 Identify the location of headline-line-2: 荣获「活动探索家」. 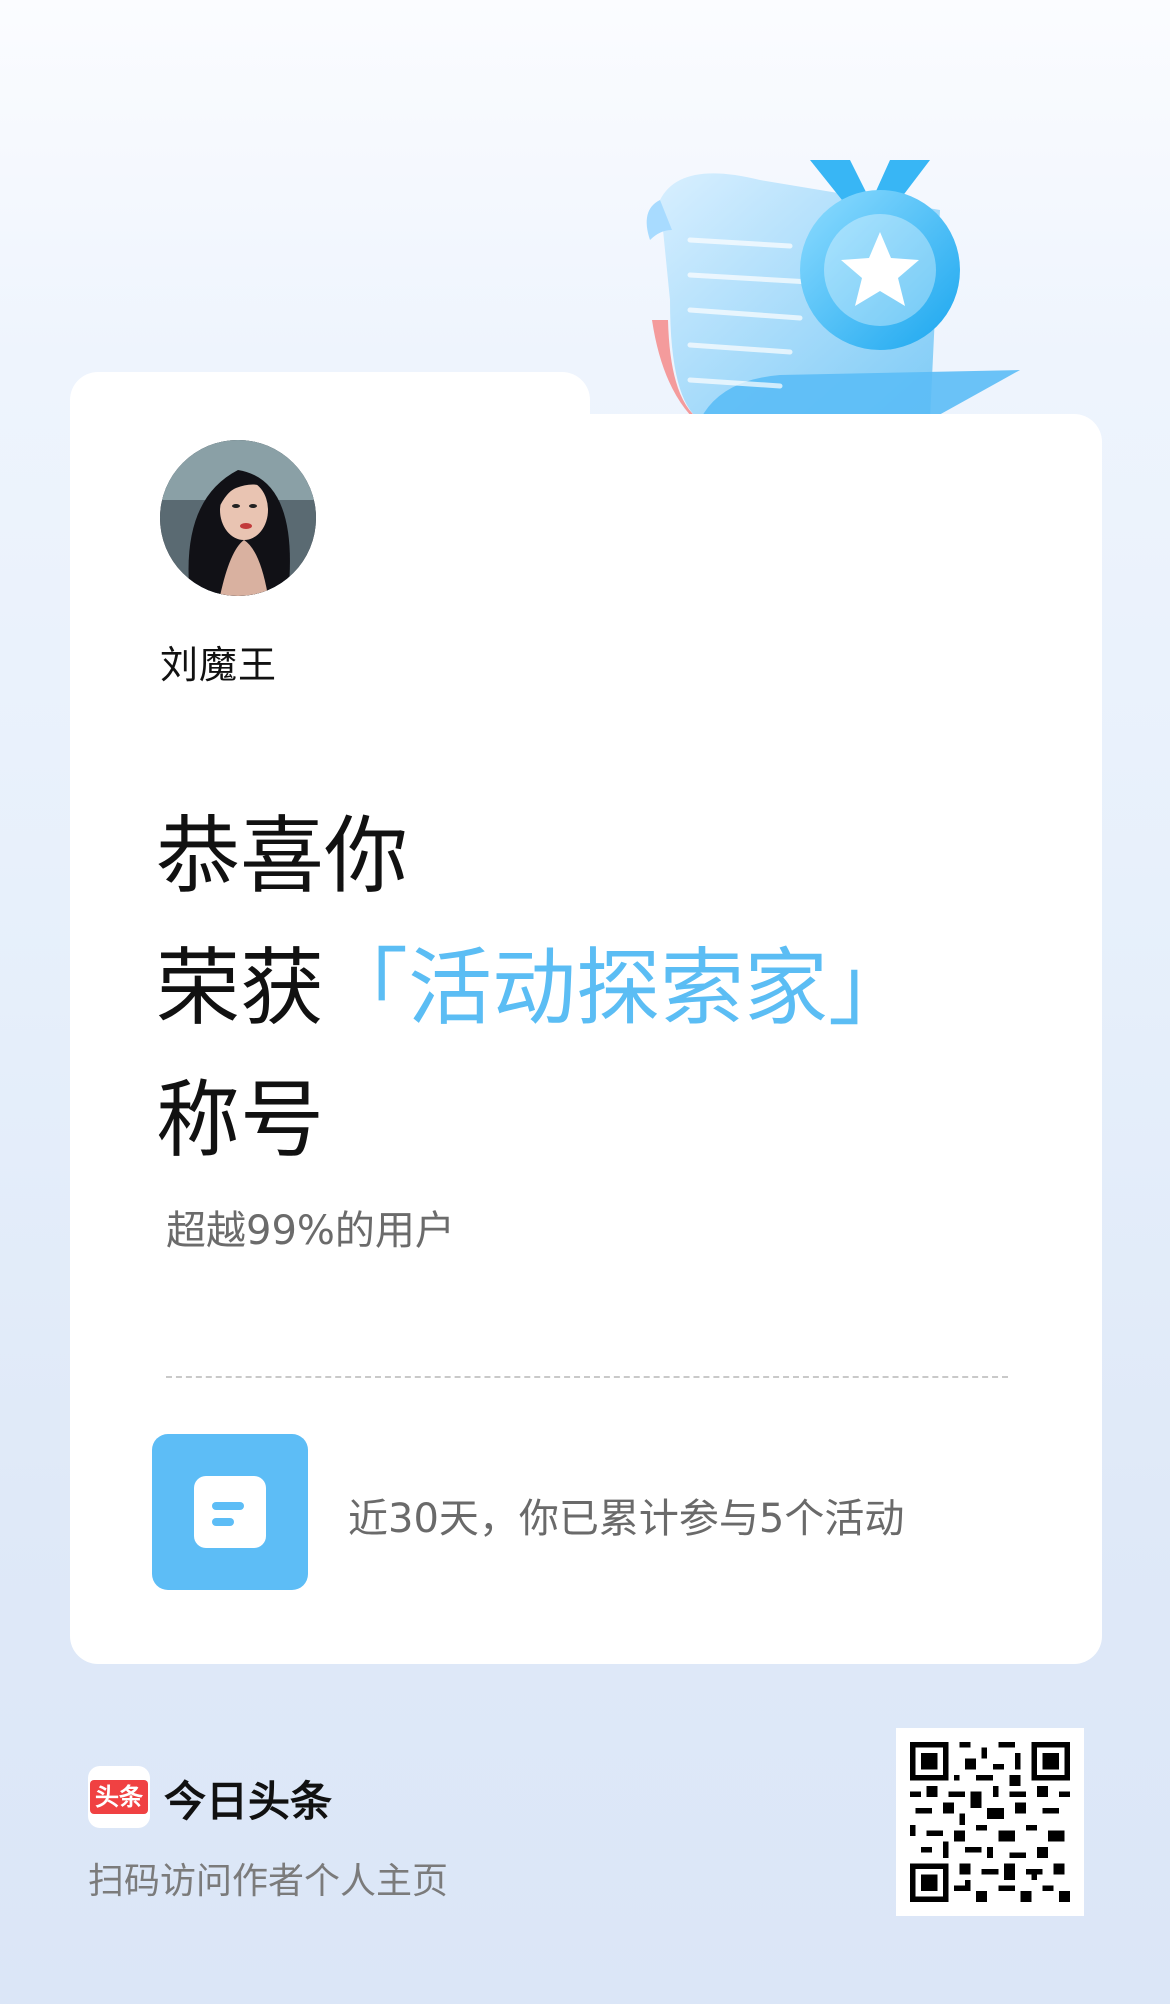
(534, 988).